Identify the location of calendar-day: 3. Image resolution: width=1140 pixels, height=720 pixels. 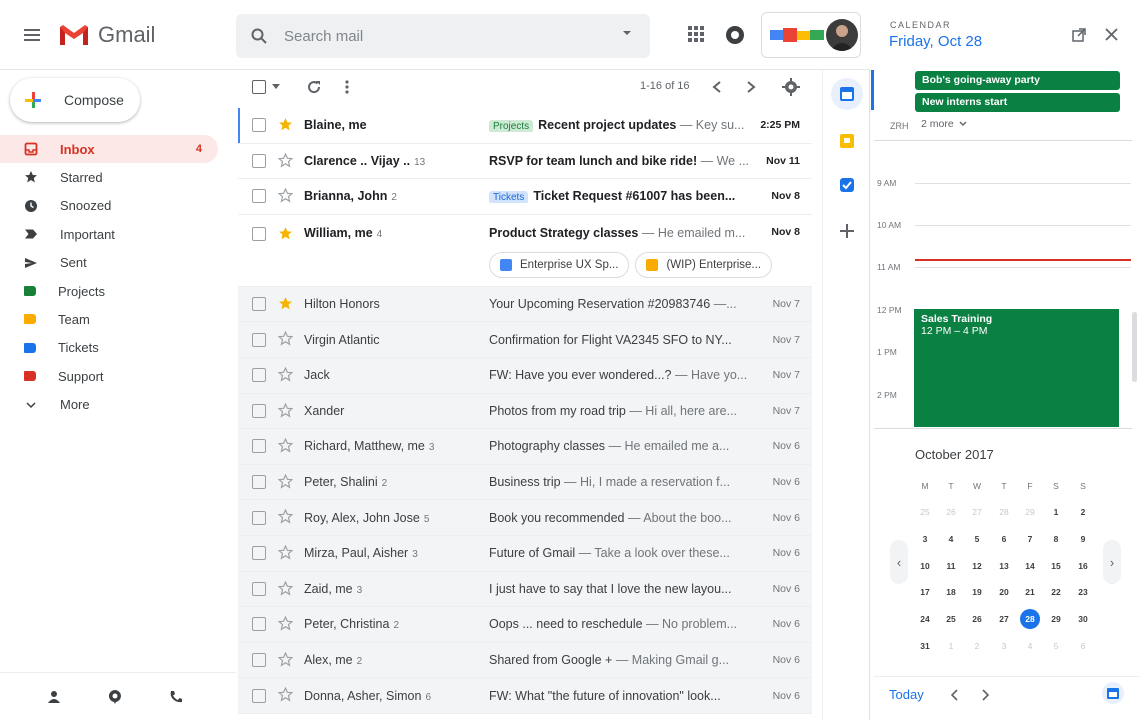
(1004, 646).